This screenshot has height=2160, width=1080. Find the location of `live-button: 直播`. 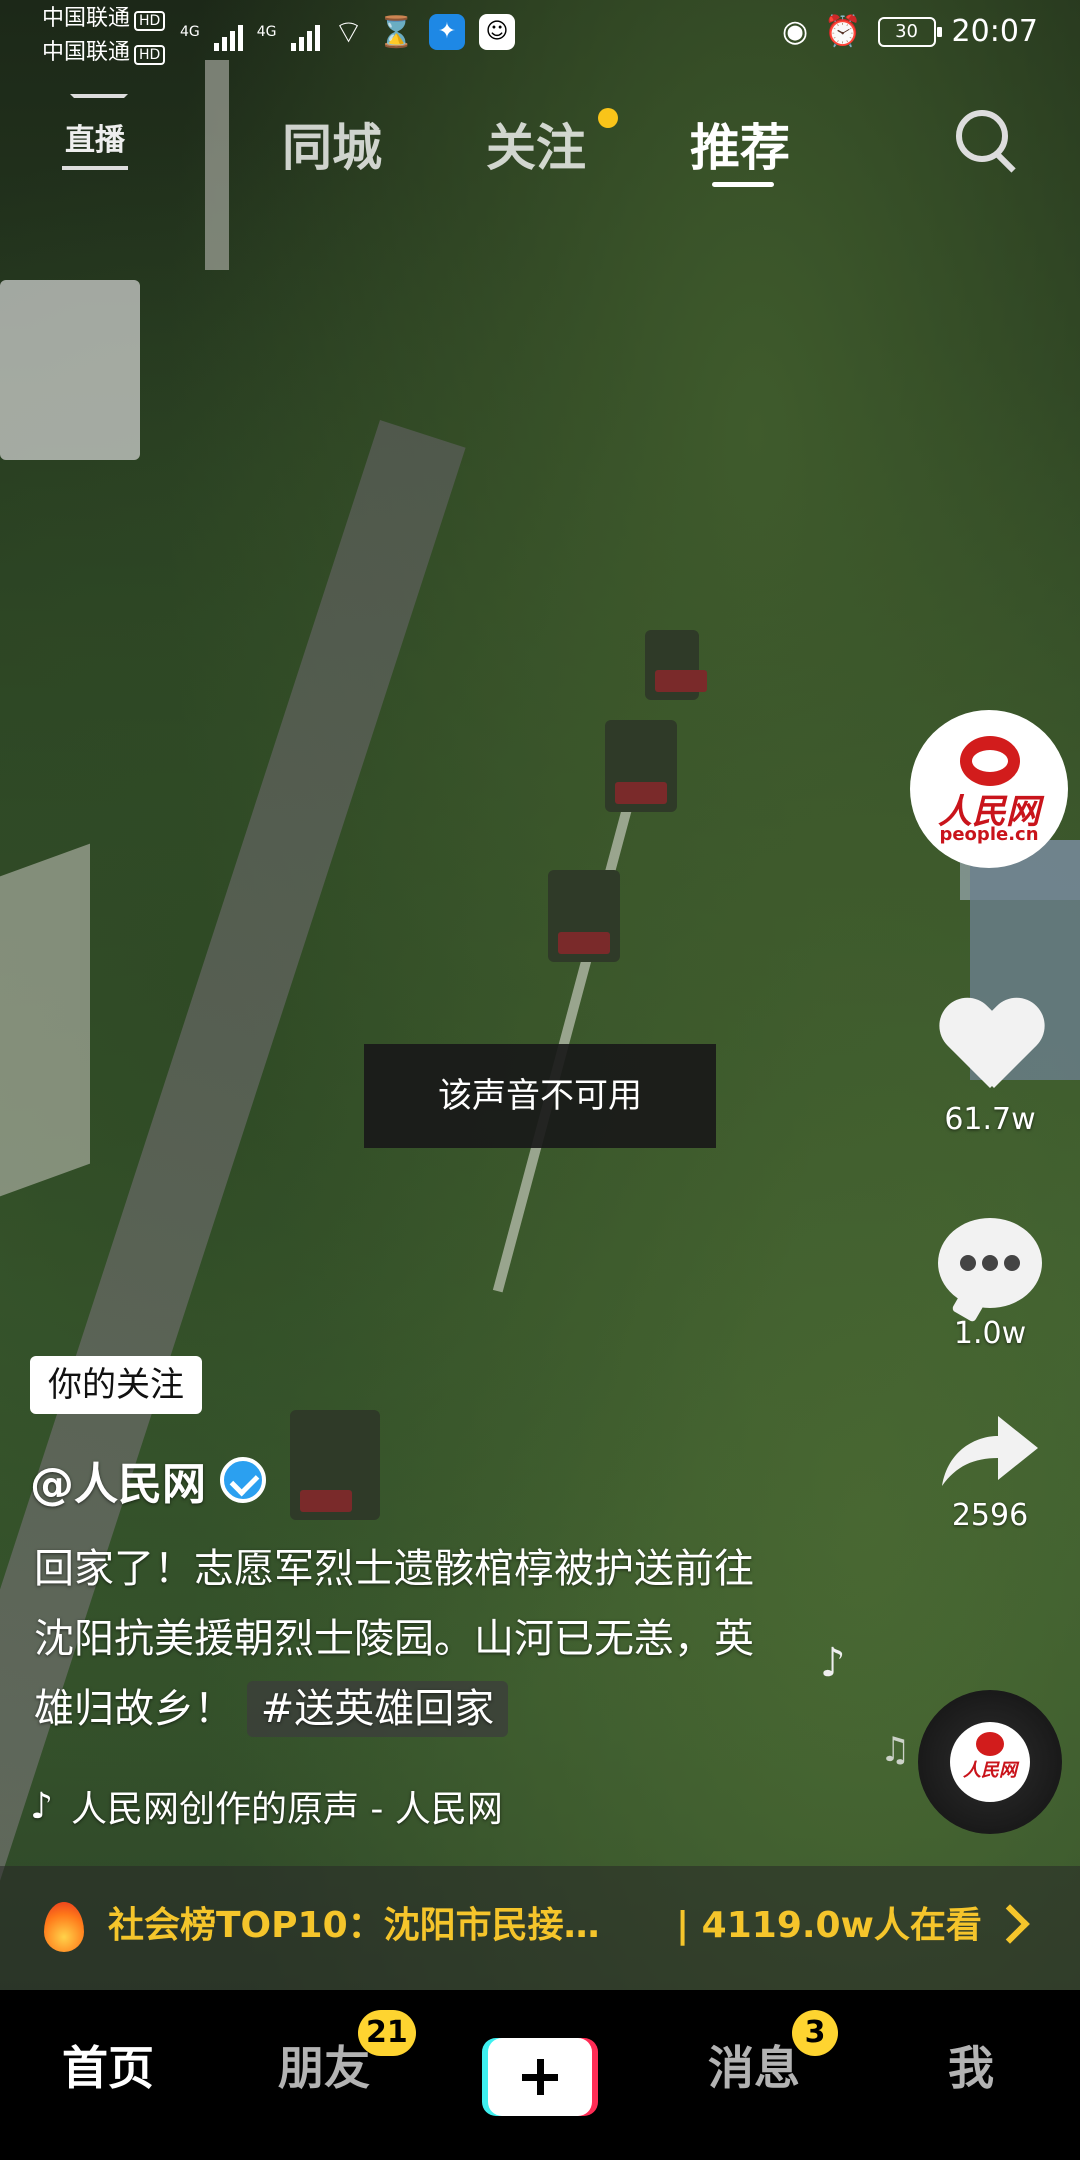

live-button: 直播 is located at coordinates (95, 132).